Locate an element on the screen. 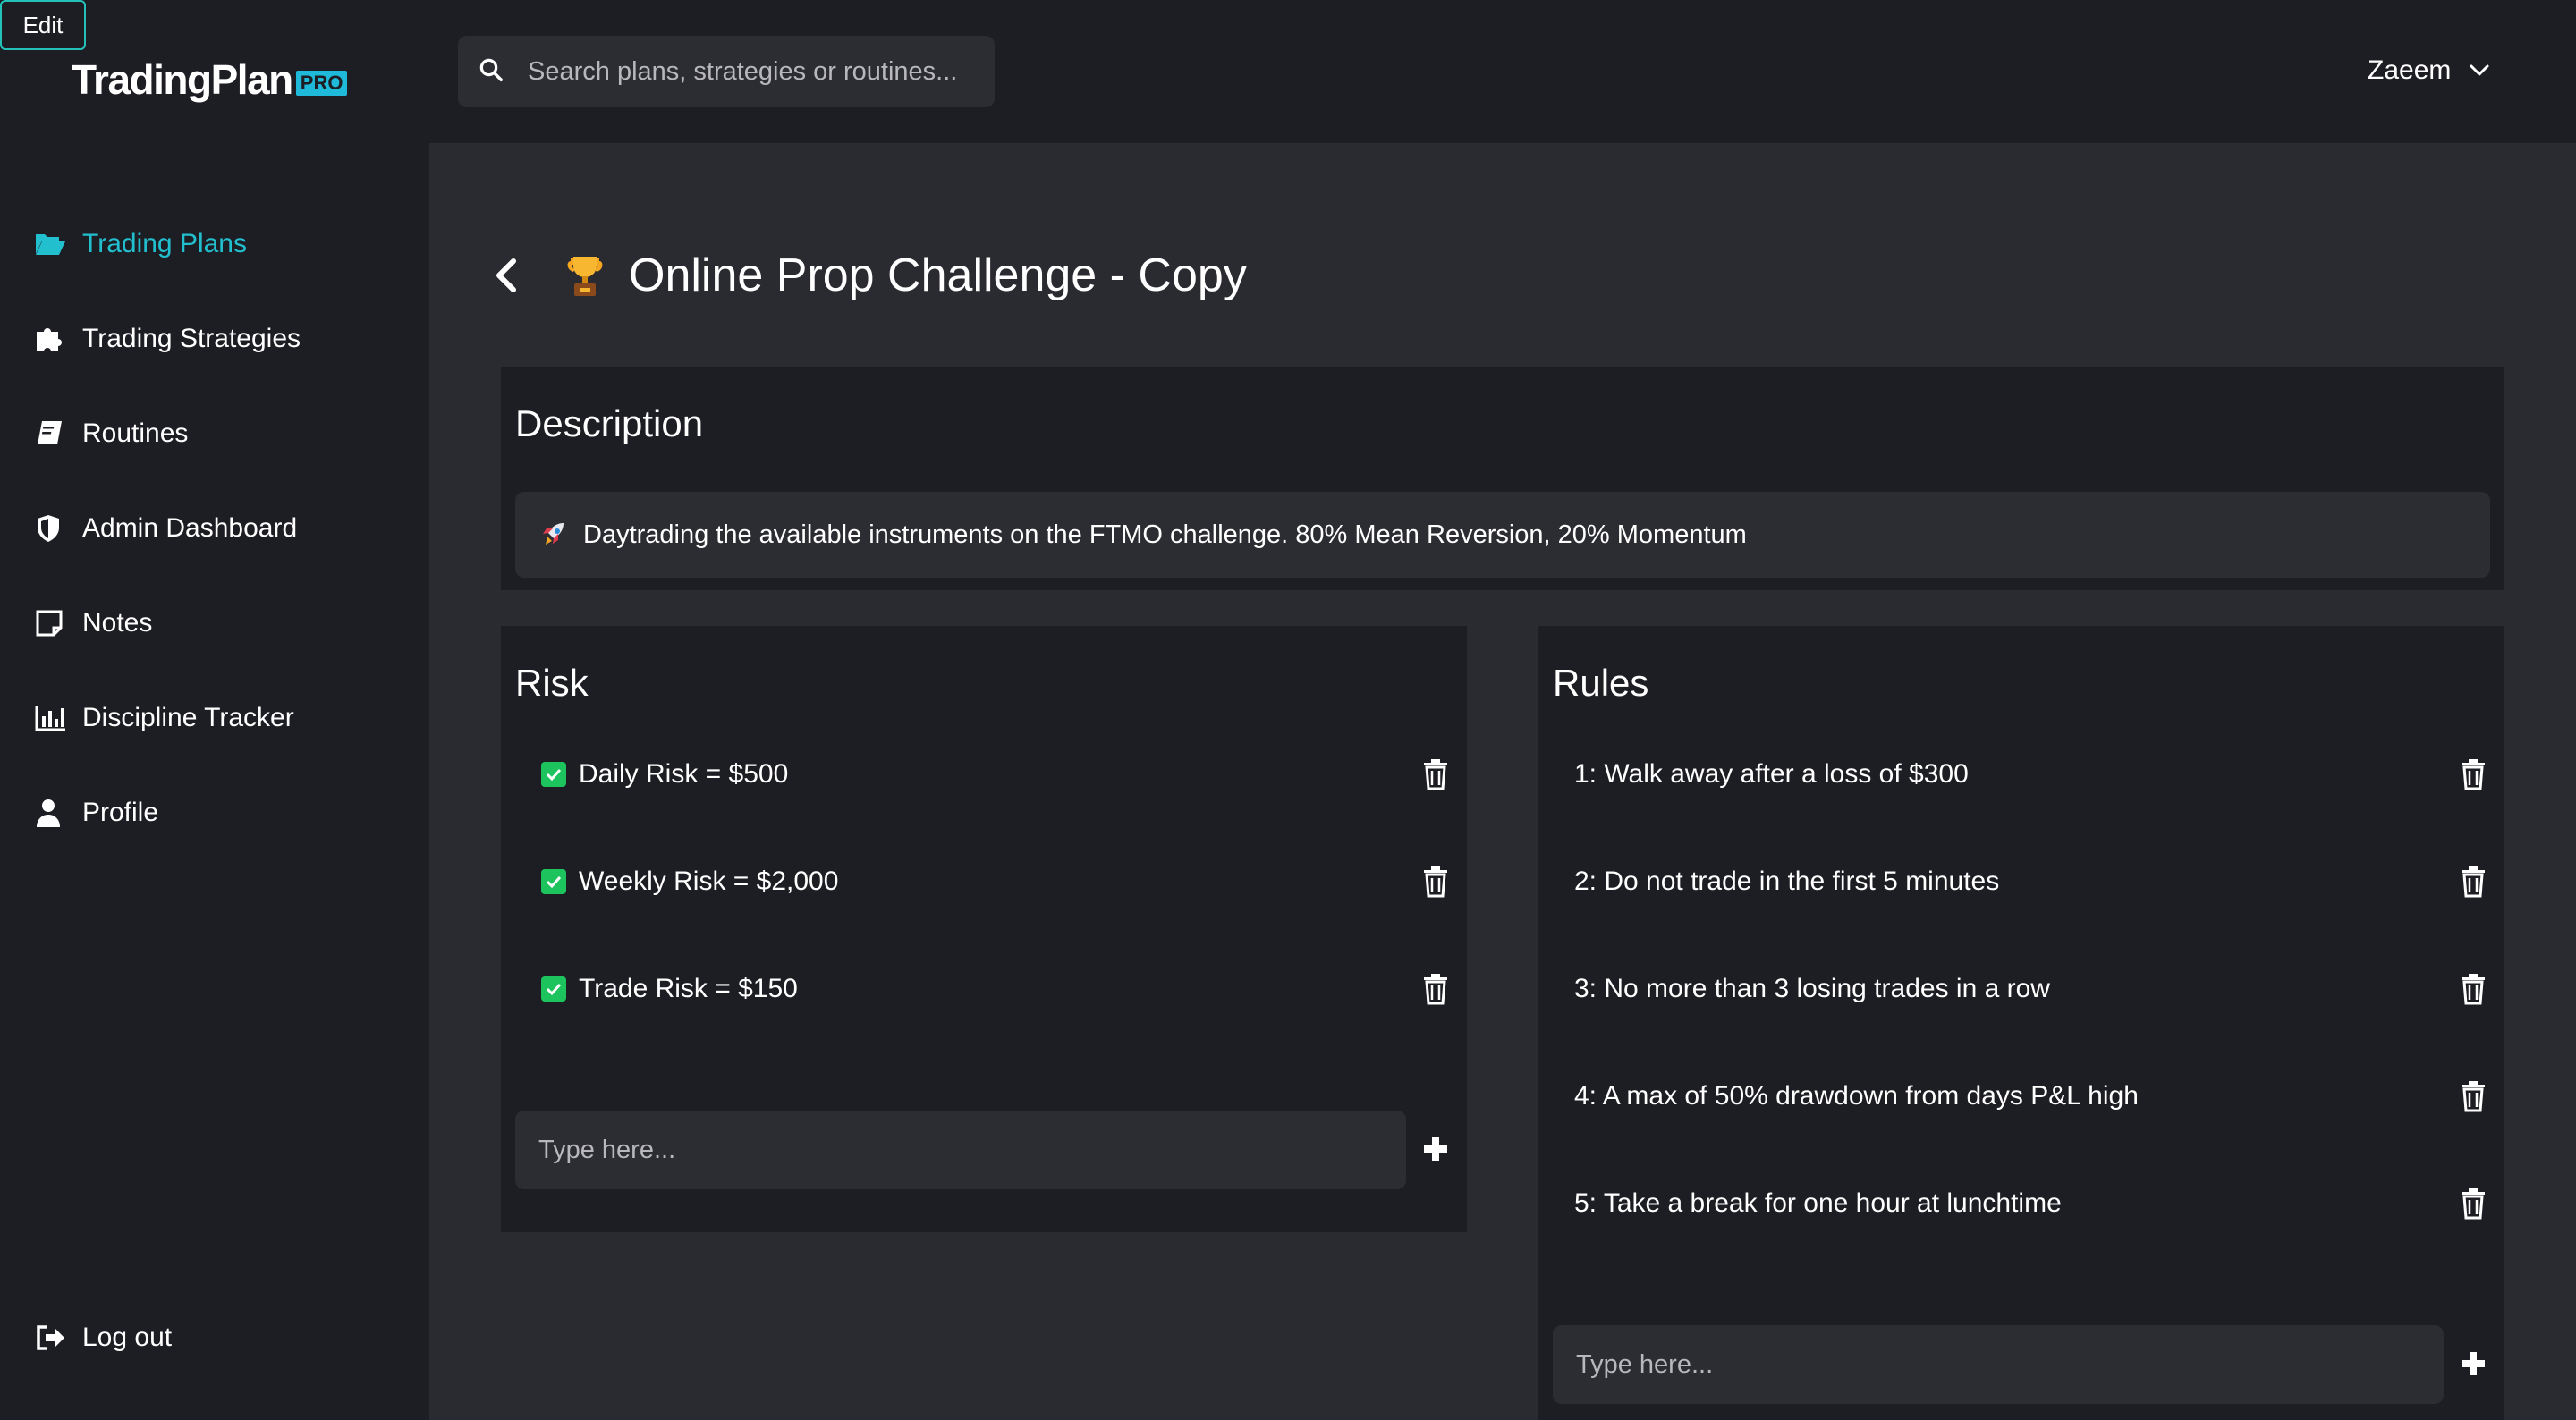 Image resolution: width=2576 pixels, height=1420 pixels. logo: TradingPlan PRO is located at coordinates (210, 80).